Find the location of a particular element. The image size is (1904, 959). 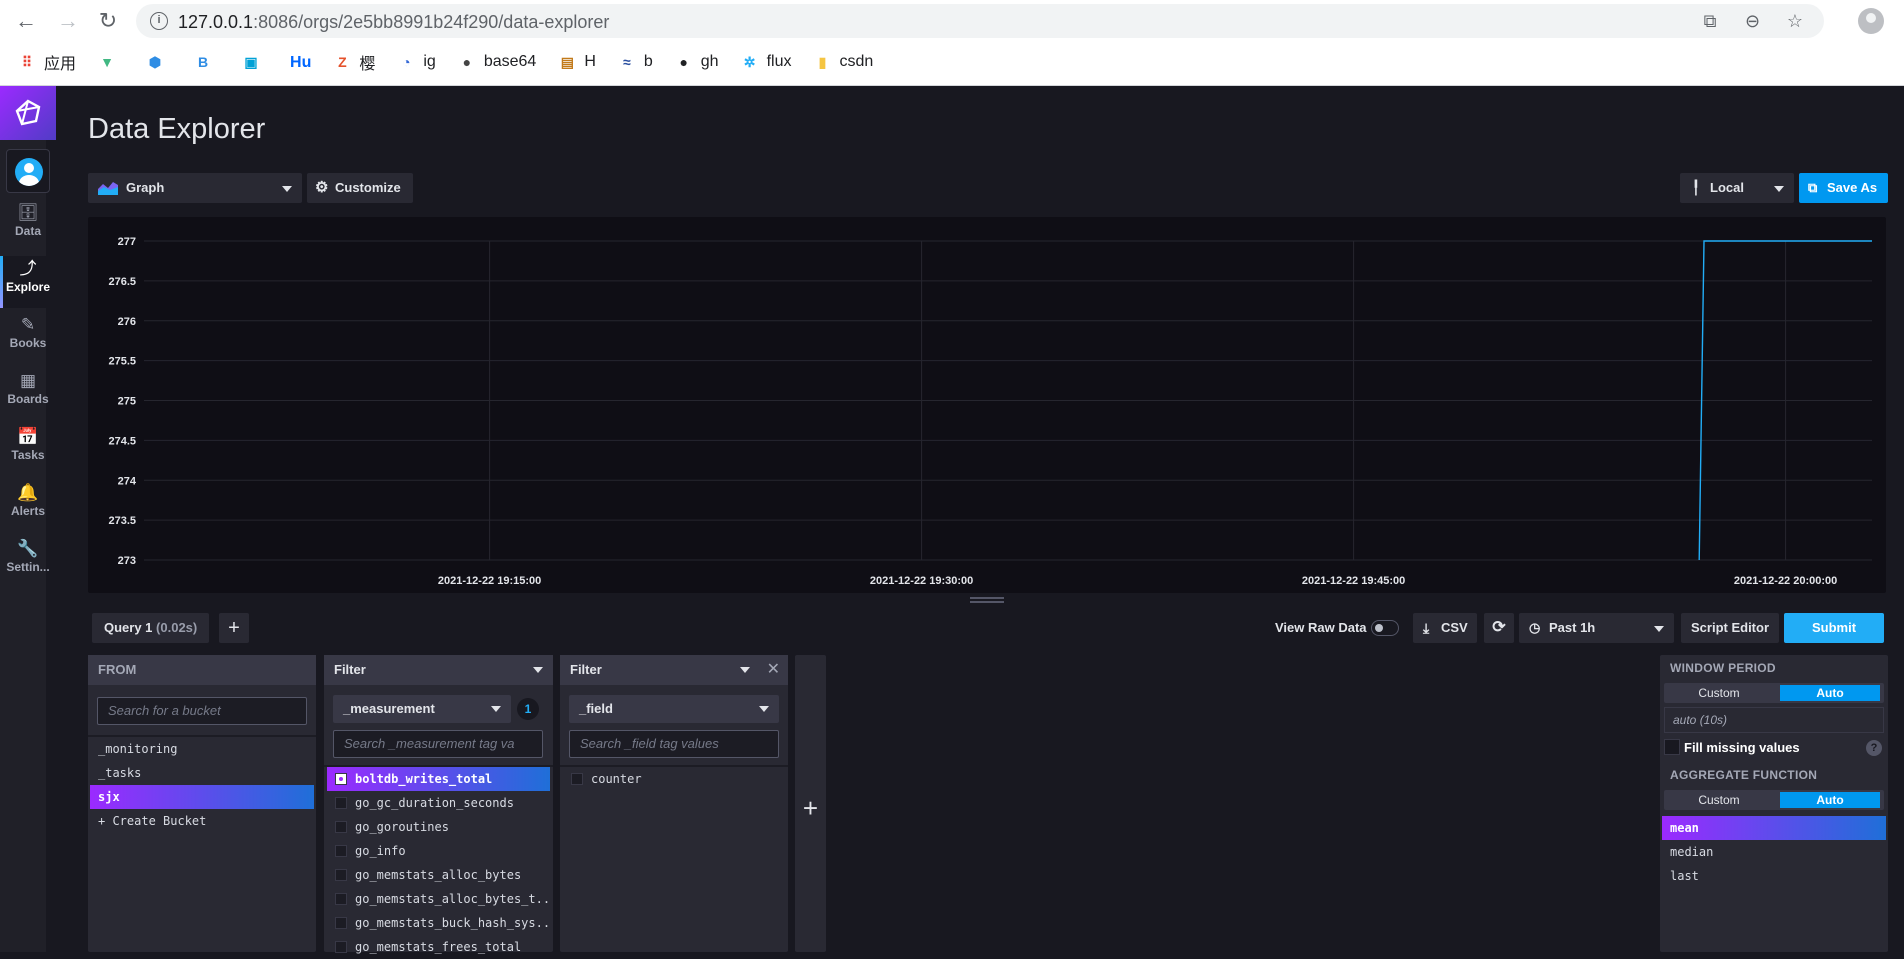

measurement-item: go_goroutines is located at coordinates (438, 827).